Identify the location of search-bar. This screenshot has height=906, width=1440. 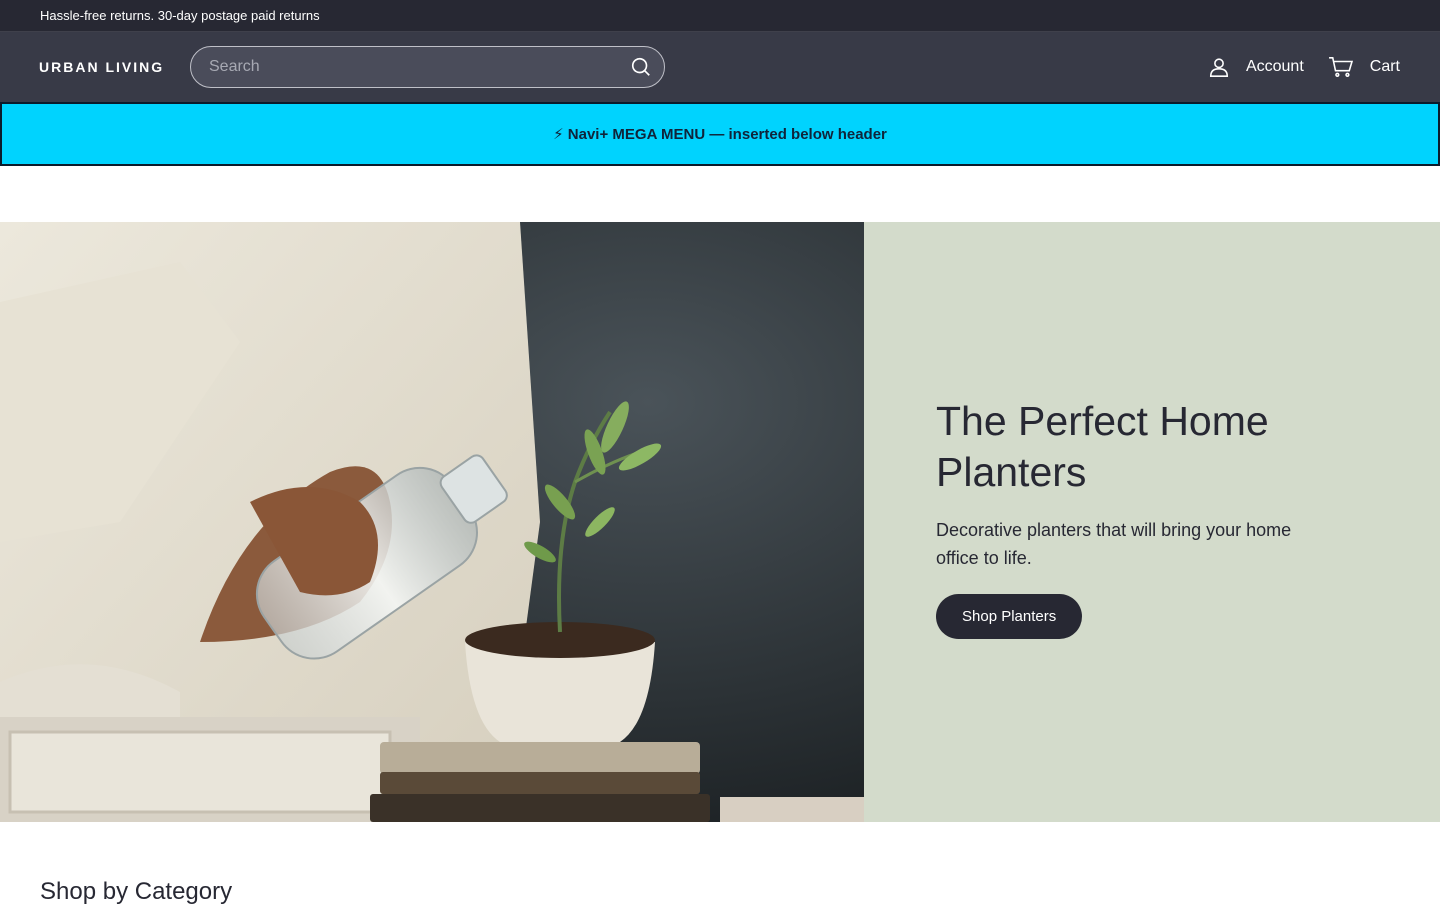
(427, 67).